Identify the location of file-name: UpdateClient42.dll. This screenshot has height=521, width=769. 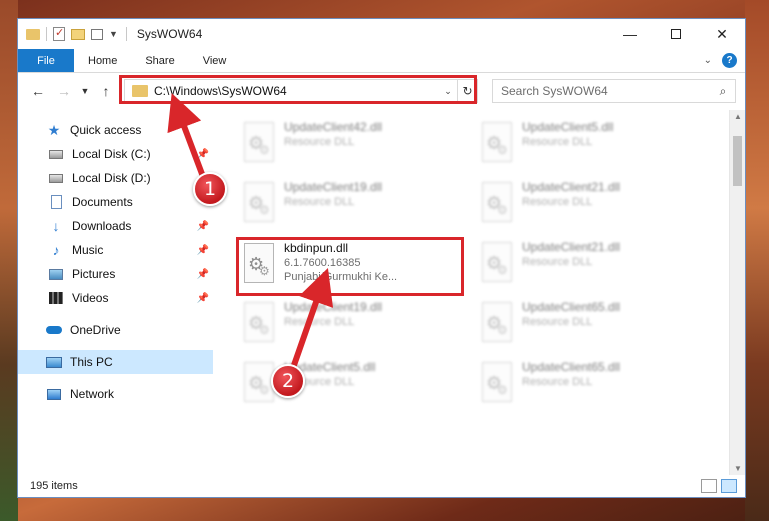
(333, 127).